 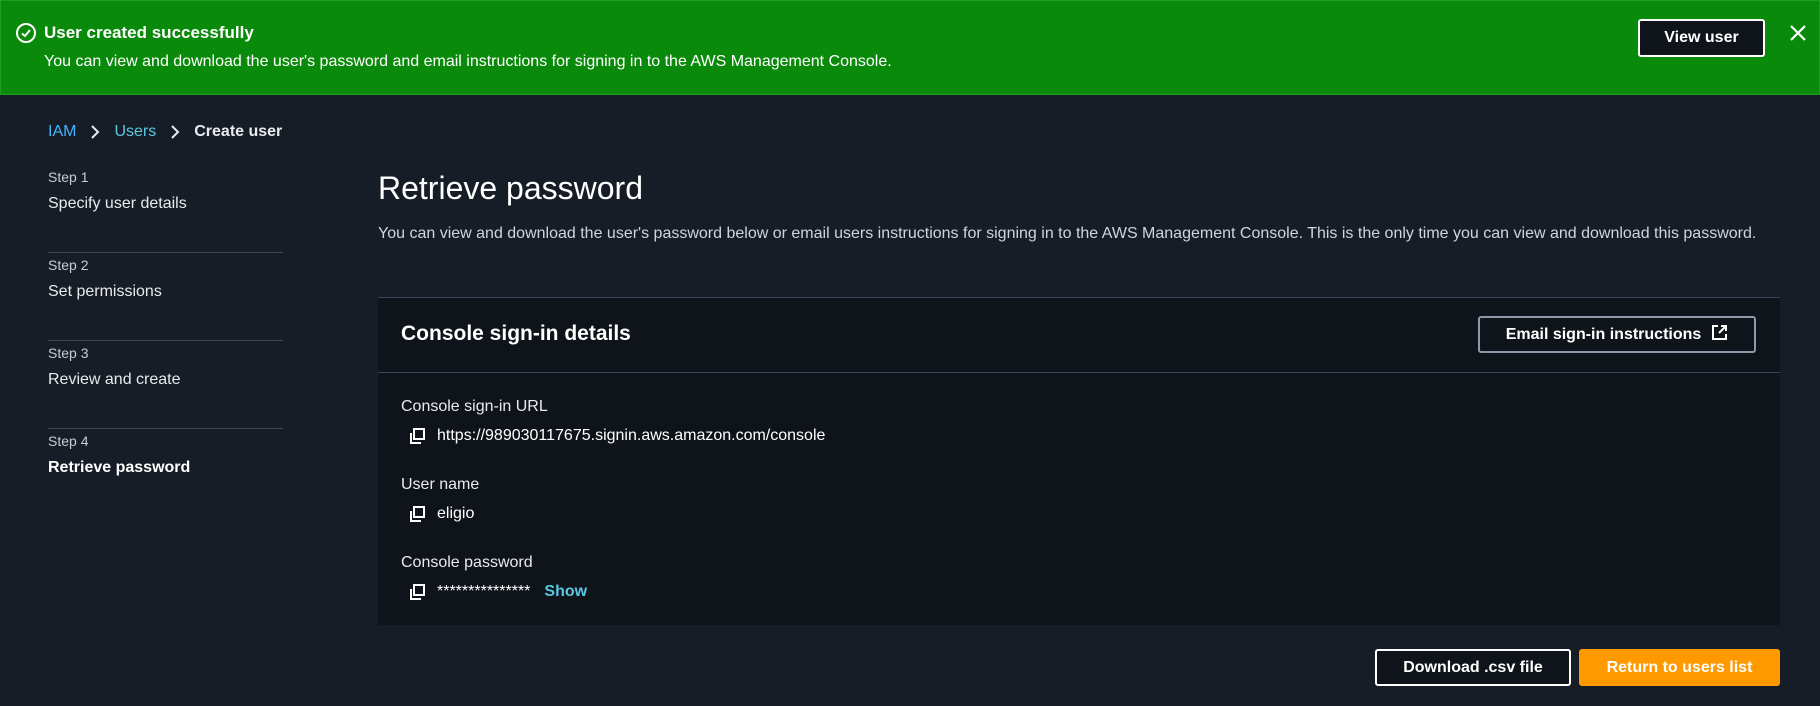 What do you see at coordinates (1603, 334) in the screenshot?
I see `email-button-label: Email sign-in instructions` at bounding box center [1603, 334].